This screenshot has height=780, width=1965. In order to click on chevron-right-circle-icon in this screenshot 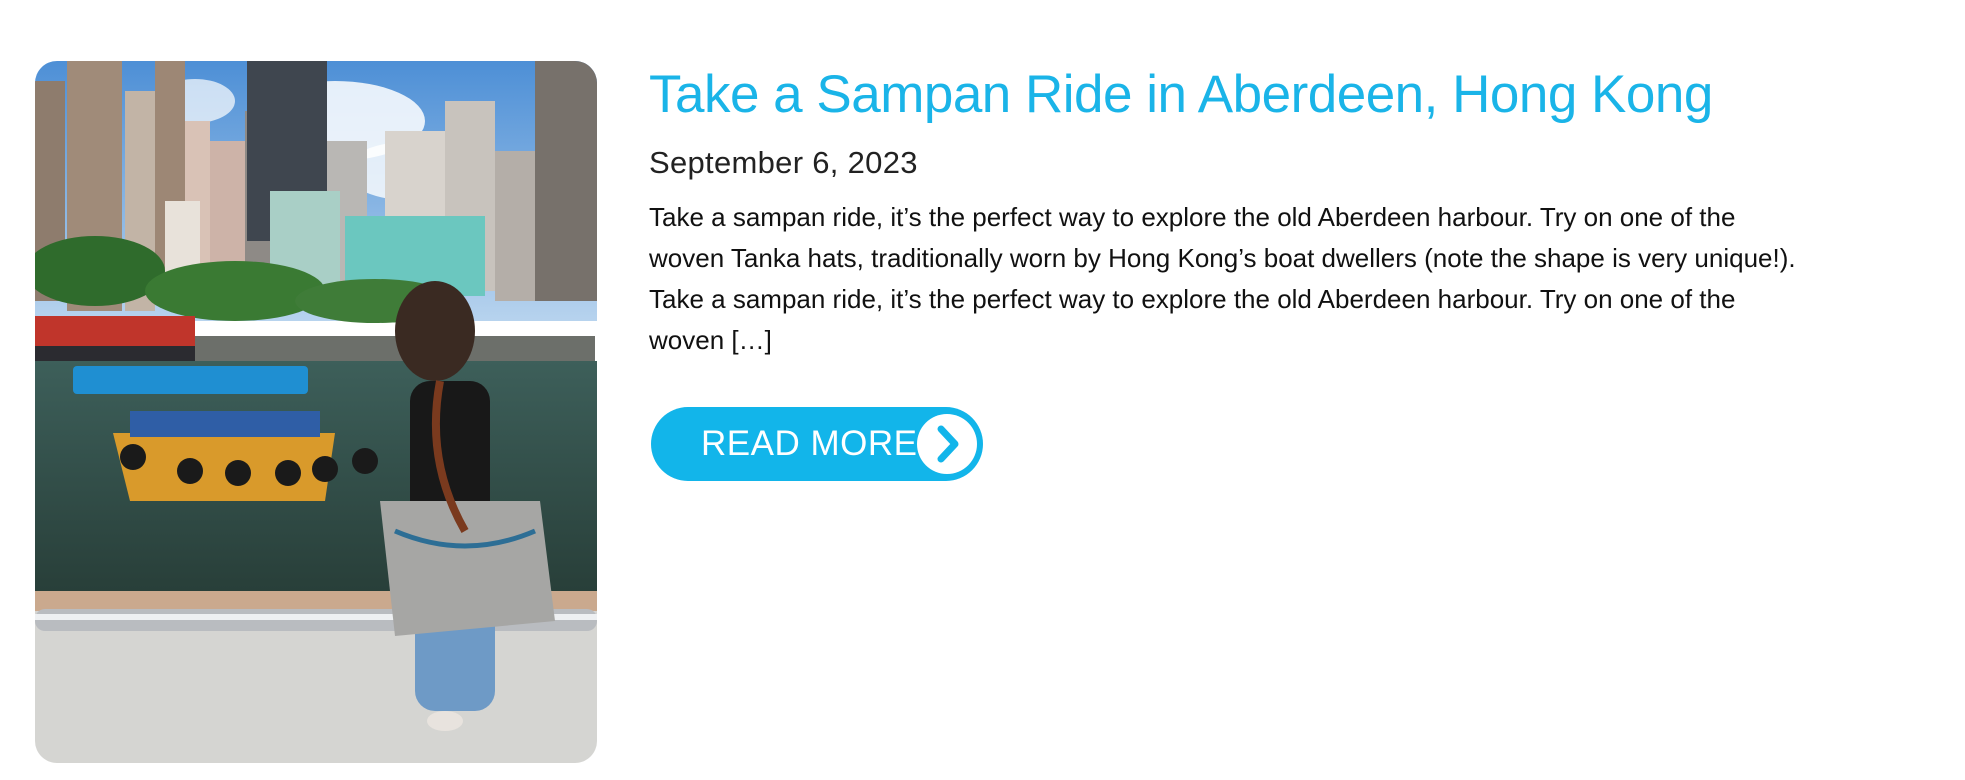, I will do `click(947, 444)`.